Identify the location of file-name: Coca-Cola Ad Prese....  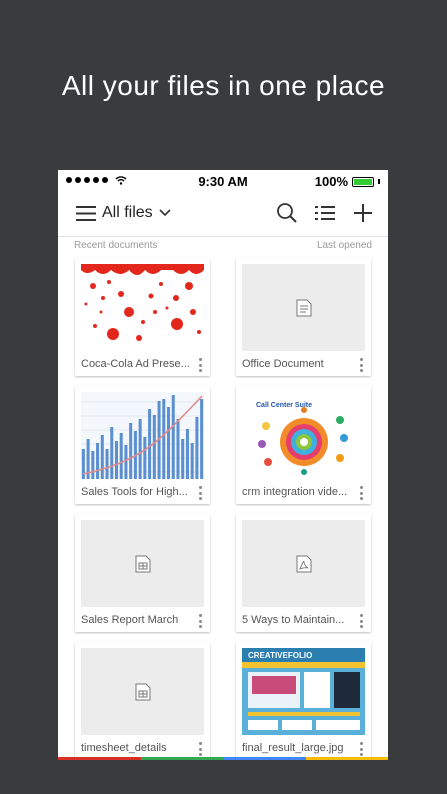
(135, 364).